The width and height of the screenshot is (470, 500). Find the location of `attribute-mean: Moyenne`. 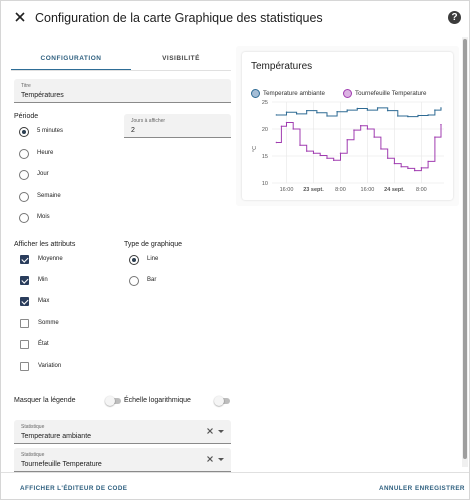

attribute-mean: Moyenne is located at coordinates (65, 260).